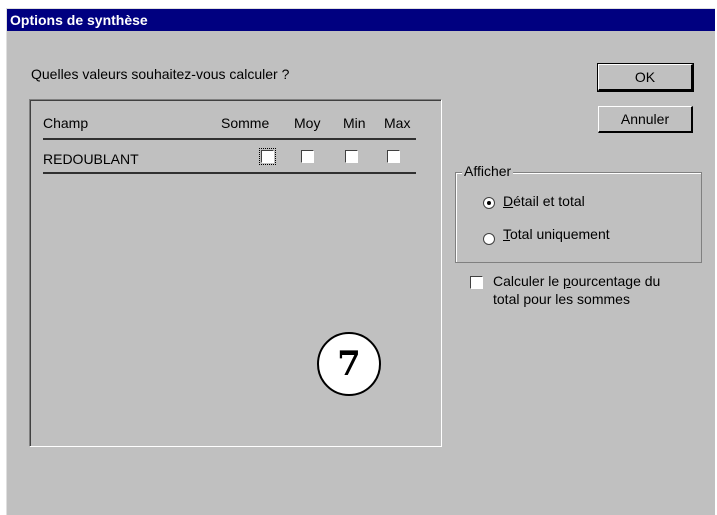 This screenshot has width=717, height=515. Describe the element at coordinates (397, 123) in the screenshot. I see `column-header-max: Max` at that location.